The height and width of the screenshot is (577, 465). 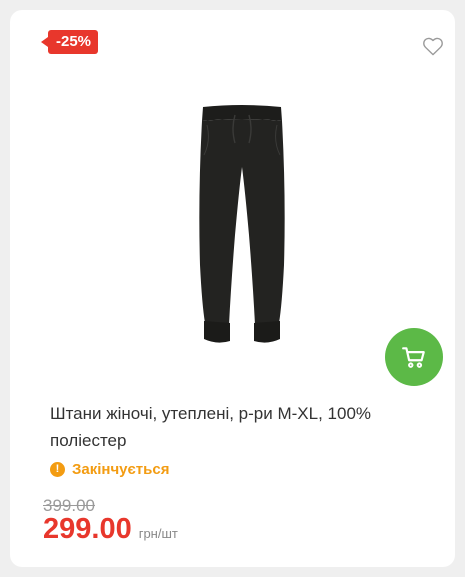 I want to click on stock-status: ! Закінчується, so click(x=109, y=469).